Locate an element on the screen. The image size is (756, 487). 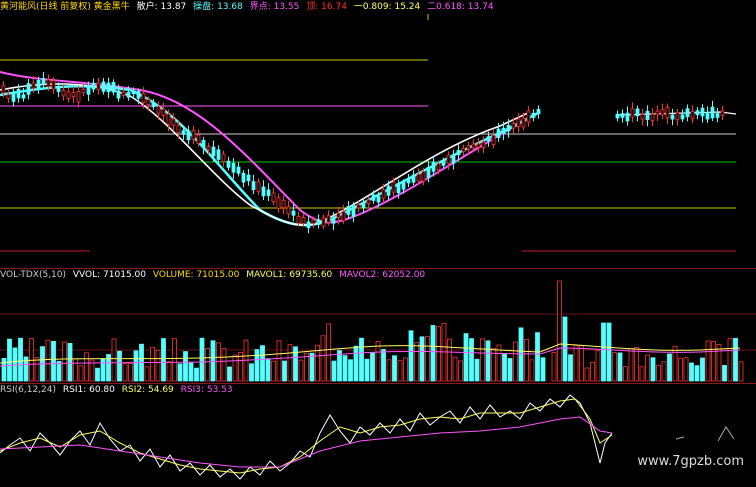
push-value: 顶: 16.74 is located at coordinates (326, 7).